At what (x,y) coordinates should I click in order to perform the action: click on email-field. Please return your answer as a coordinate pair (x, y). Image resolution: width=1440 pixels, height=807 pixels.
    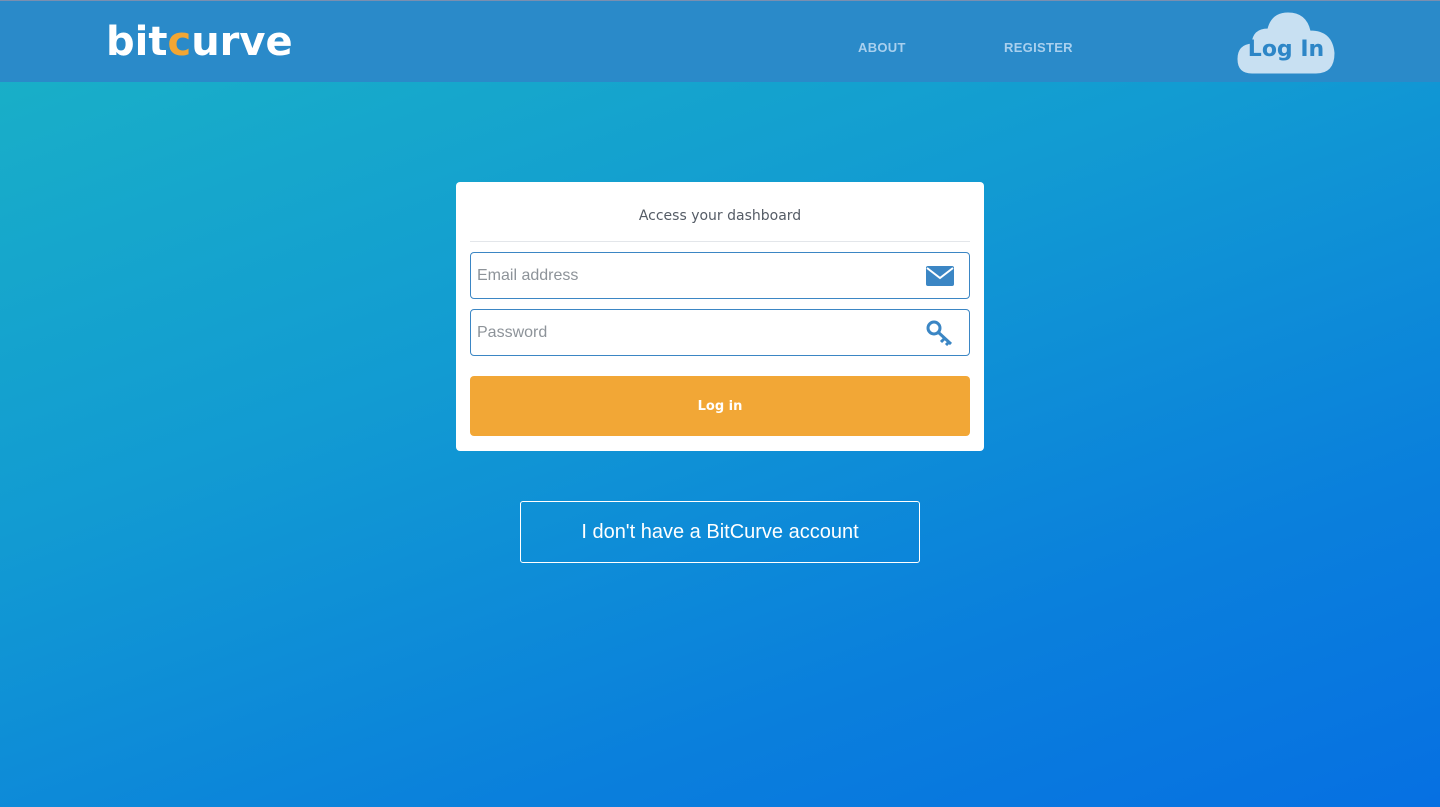
    Looking at the image, I should click on (720, 275).